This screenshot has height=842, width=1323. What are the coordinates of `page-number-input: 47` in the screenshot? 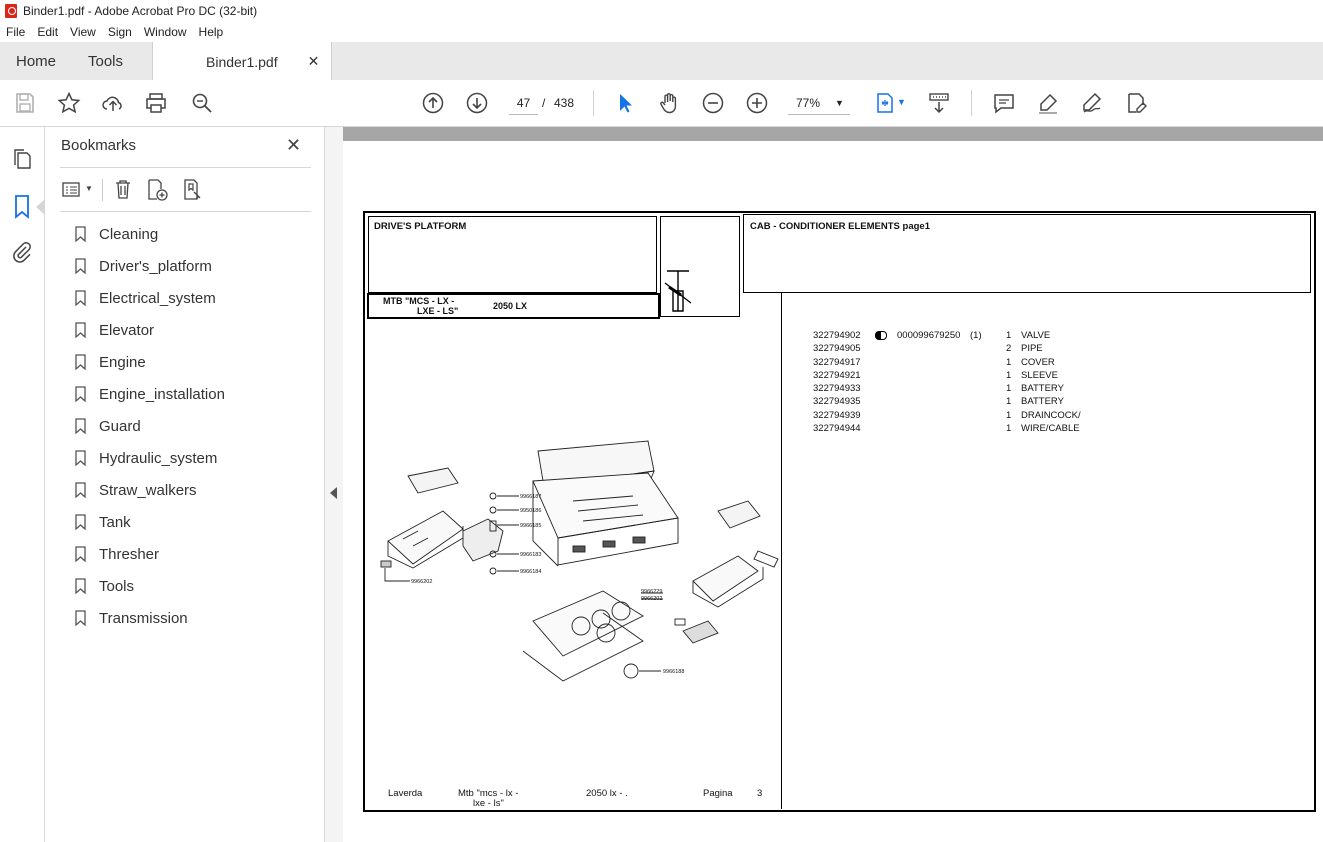 It's located at (523, 103).